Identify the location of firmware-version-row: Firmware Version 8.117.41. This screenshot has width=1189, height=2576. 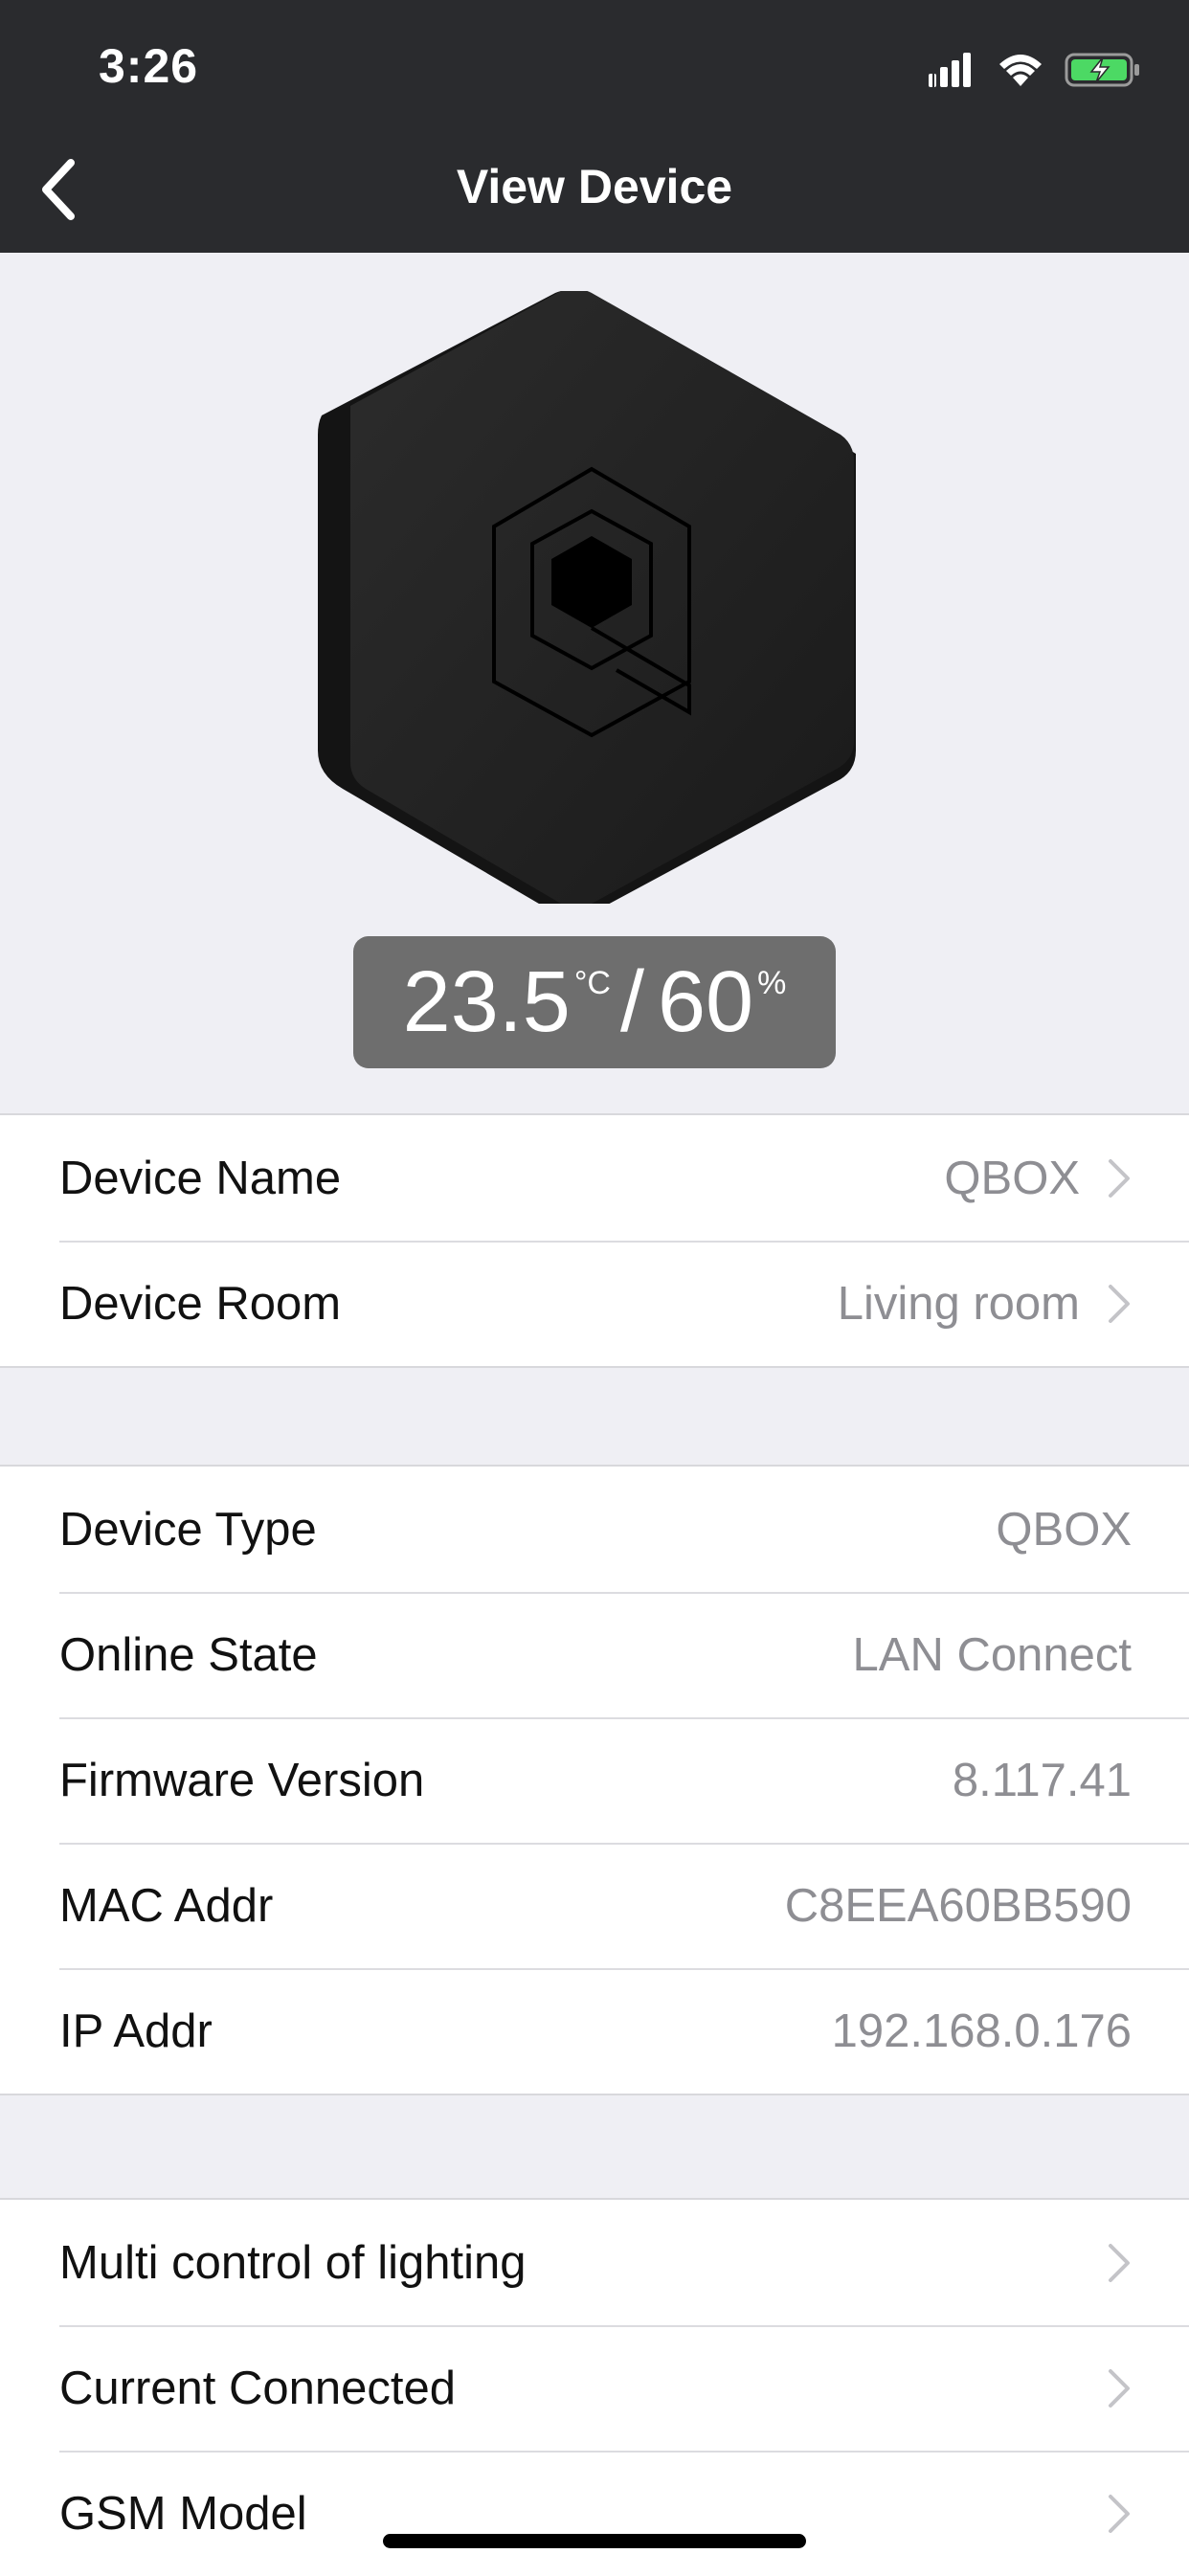
(594, 1780).